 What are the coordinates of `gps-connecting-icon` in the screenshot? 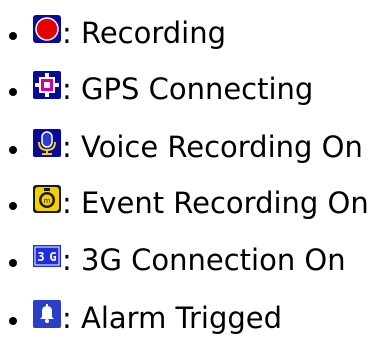 It's located at (47, 85).